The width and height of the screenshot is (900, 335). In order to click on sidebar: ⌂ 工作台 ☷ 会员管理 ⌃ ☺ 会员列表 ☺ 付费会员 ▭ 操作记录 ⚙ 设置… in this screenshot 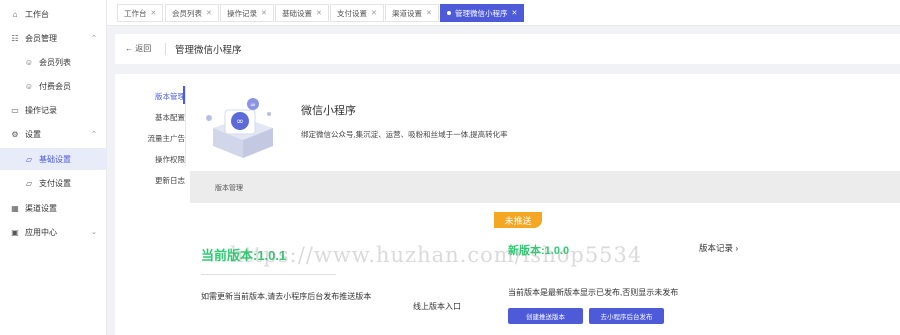, I will do `click(53, 167)`.